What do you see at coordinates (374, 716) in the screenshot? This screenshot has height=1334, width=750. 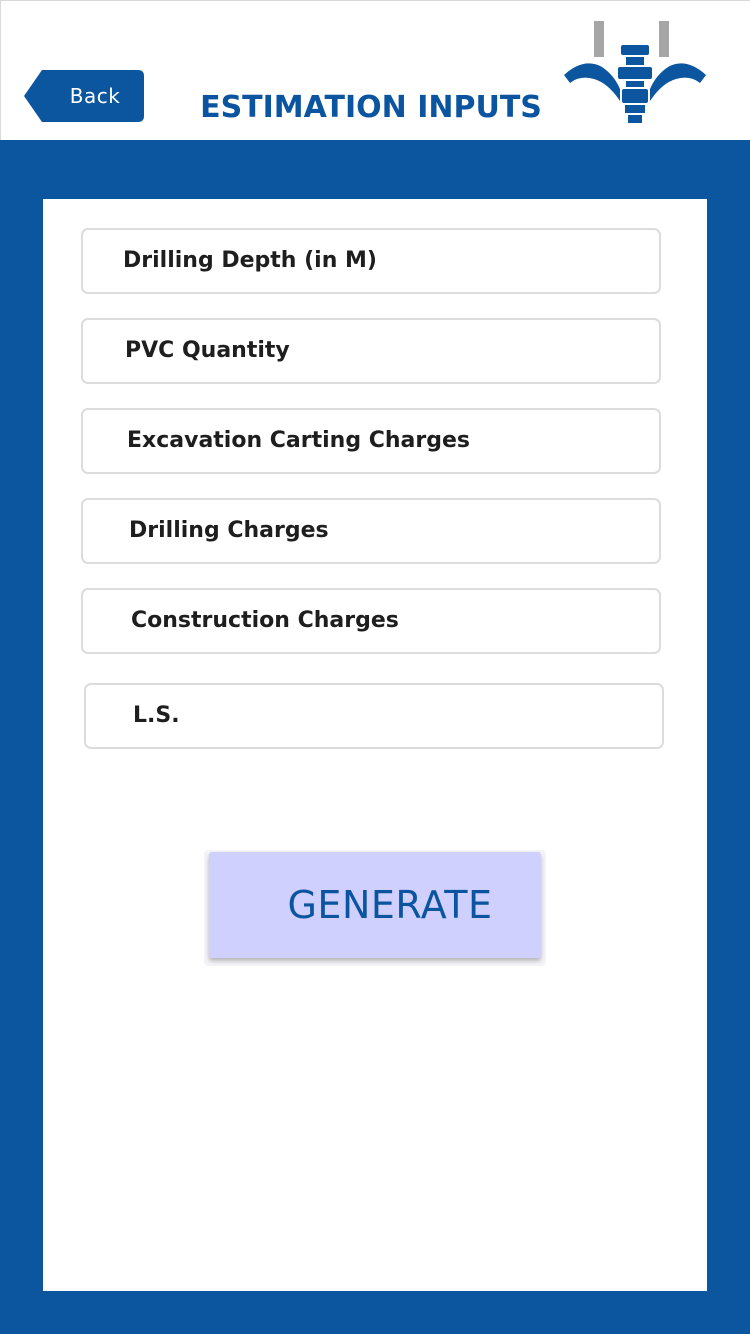 I see `ls-input: L.S.` at bounding box center [374, 716].